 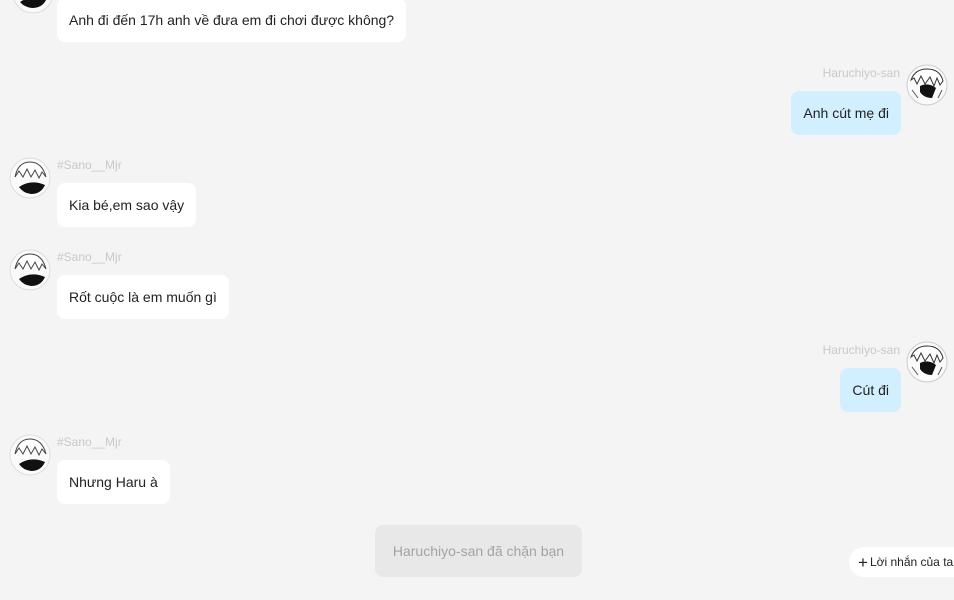 I want to click on message-text: Rốt cuộc là em muốn gì, so click(x=143, y=297).